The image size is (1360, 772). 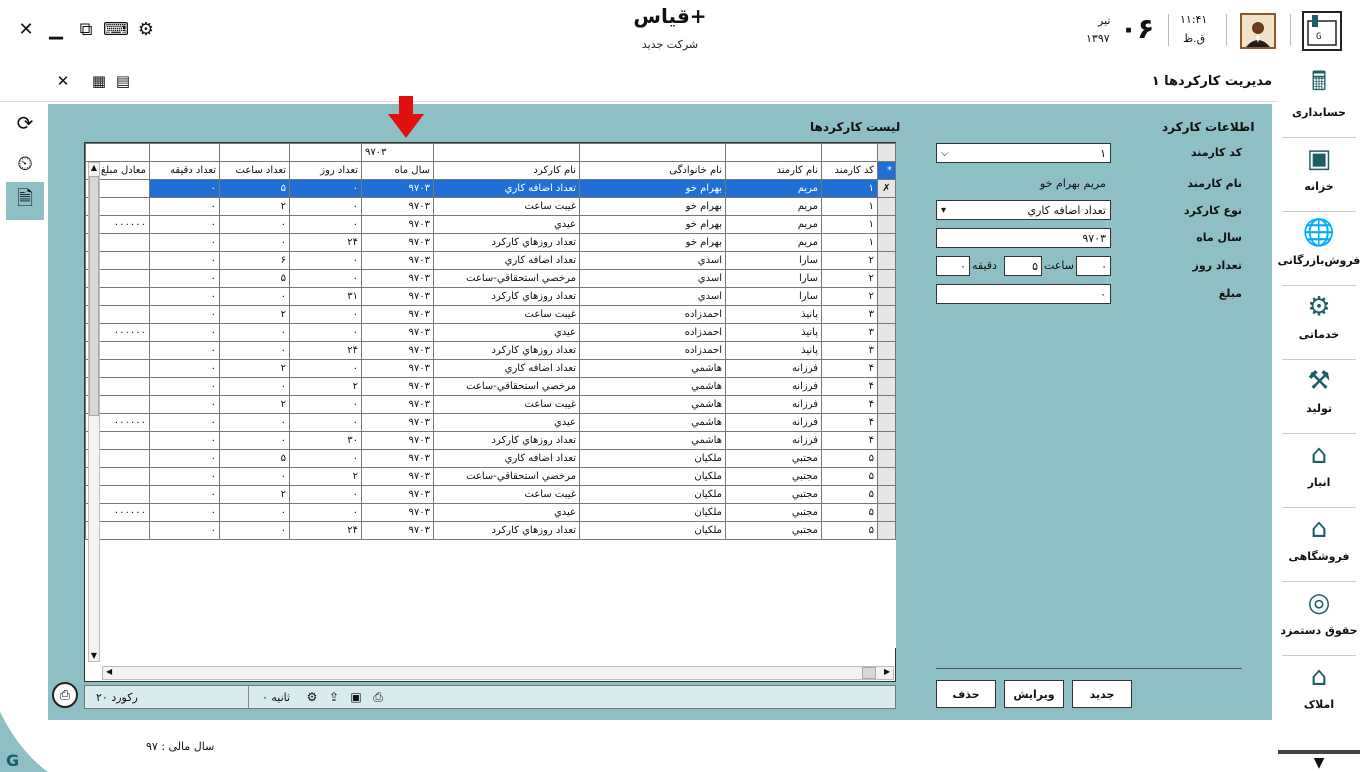 What do you see at coordinates (490, 386) in the screenshot?
I see `table-row: ۴ فرزانه هاشمي مرخصي استحقاقي-ساعت ۹۷۰۳ ۲ ۰ ۰` at bounding box center [490, 386].